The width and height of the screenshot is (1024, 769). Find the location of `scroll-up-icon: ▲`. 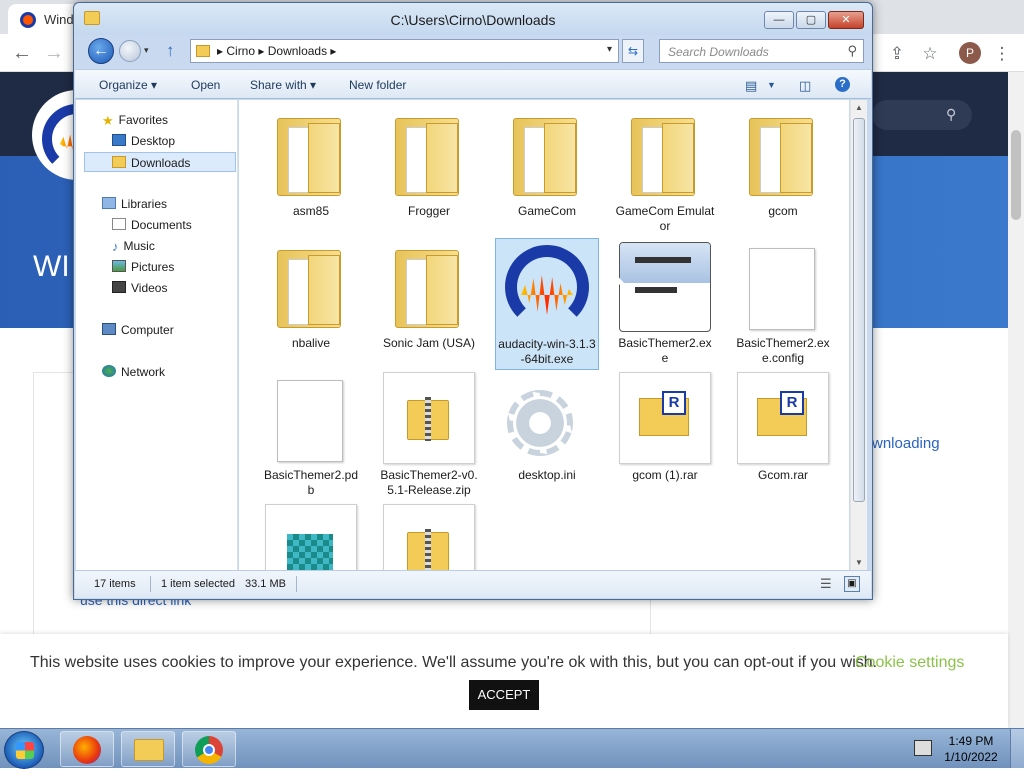

scroll-up-icon: ▲ is located at coordinates (859, 107).